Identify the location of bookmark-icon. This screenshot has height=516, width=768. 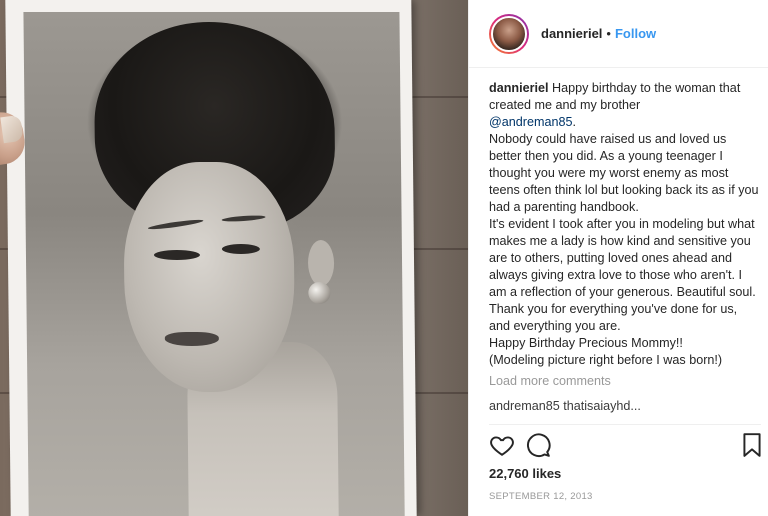
(752, 445).